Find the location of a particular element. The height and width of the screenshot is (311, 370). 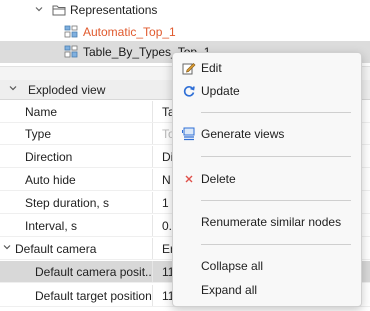

folder-icon is located at coordinates (59, 10).